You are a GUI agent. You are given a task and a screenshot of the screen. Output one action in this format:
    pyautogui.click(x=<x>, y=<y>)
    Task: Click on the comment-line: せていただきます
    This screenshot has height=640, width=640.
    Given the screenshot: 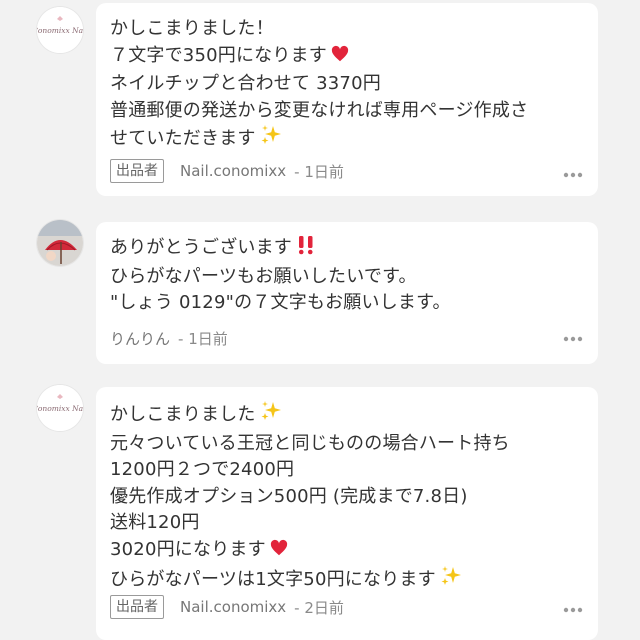 What is the action you would take?
    pyautogui.click(x=347, y=139)
    